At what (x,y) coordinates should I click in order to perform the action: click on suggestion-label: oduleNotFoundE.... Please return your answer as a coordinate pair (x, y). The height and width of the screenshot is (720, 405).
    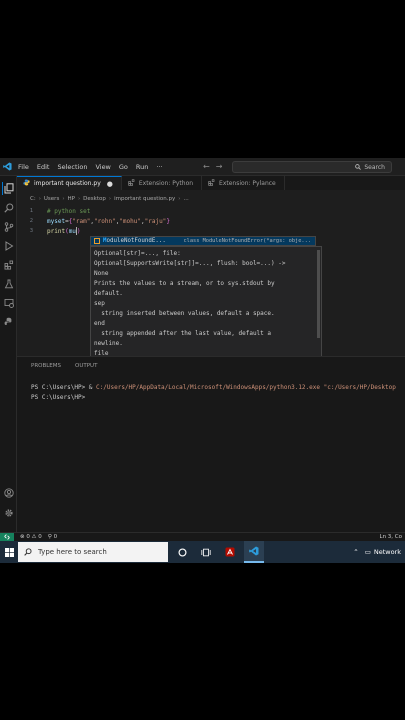
    Looking at the image, I should click on (136, 241).